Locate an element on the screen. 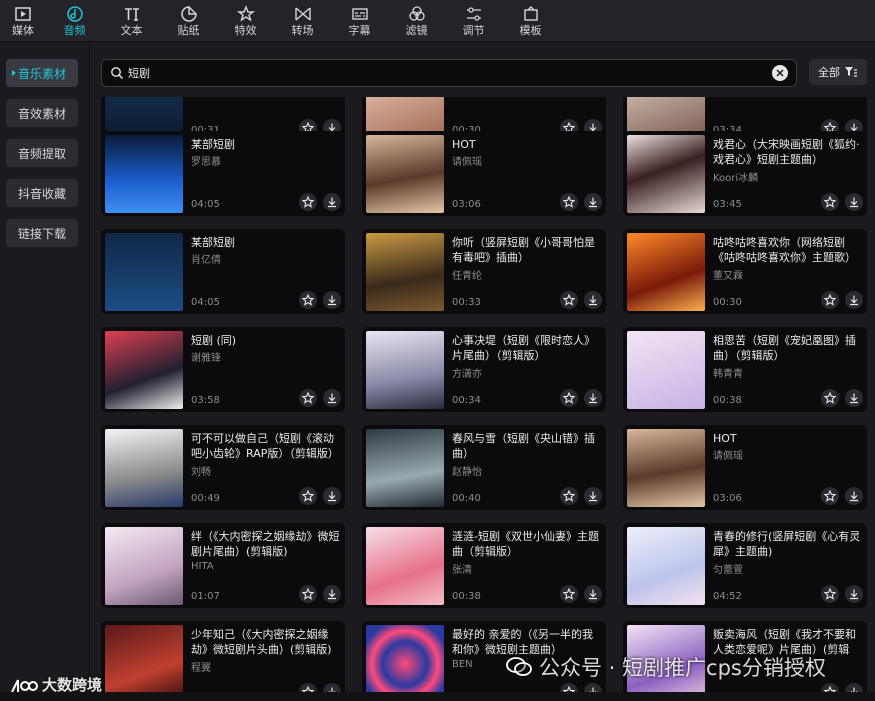 The image size is (875, 701). wechat-icon is located at coordinates (519, 666).